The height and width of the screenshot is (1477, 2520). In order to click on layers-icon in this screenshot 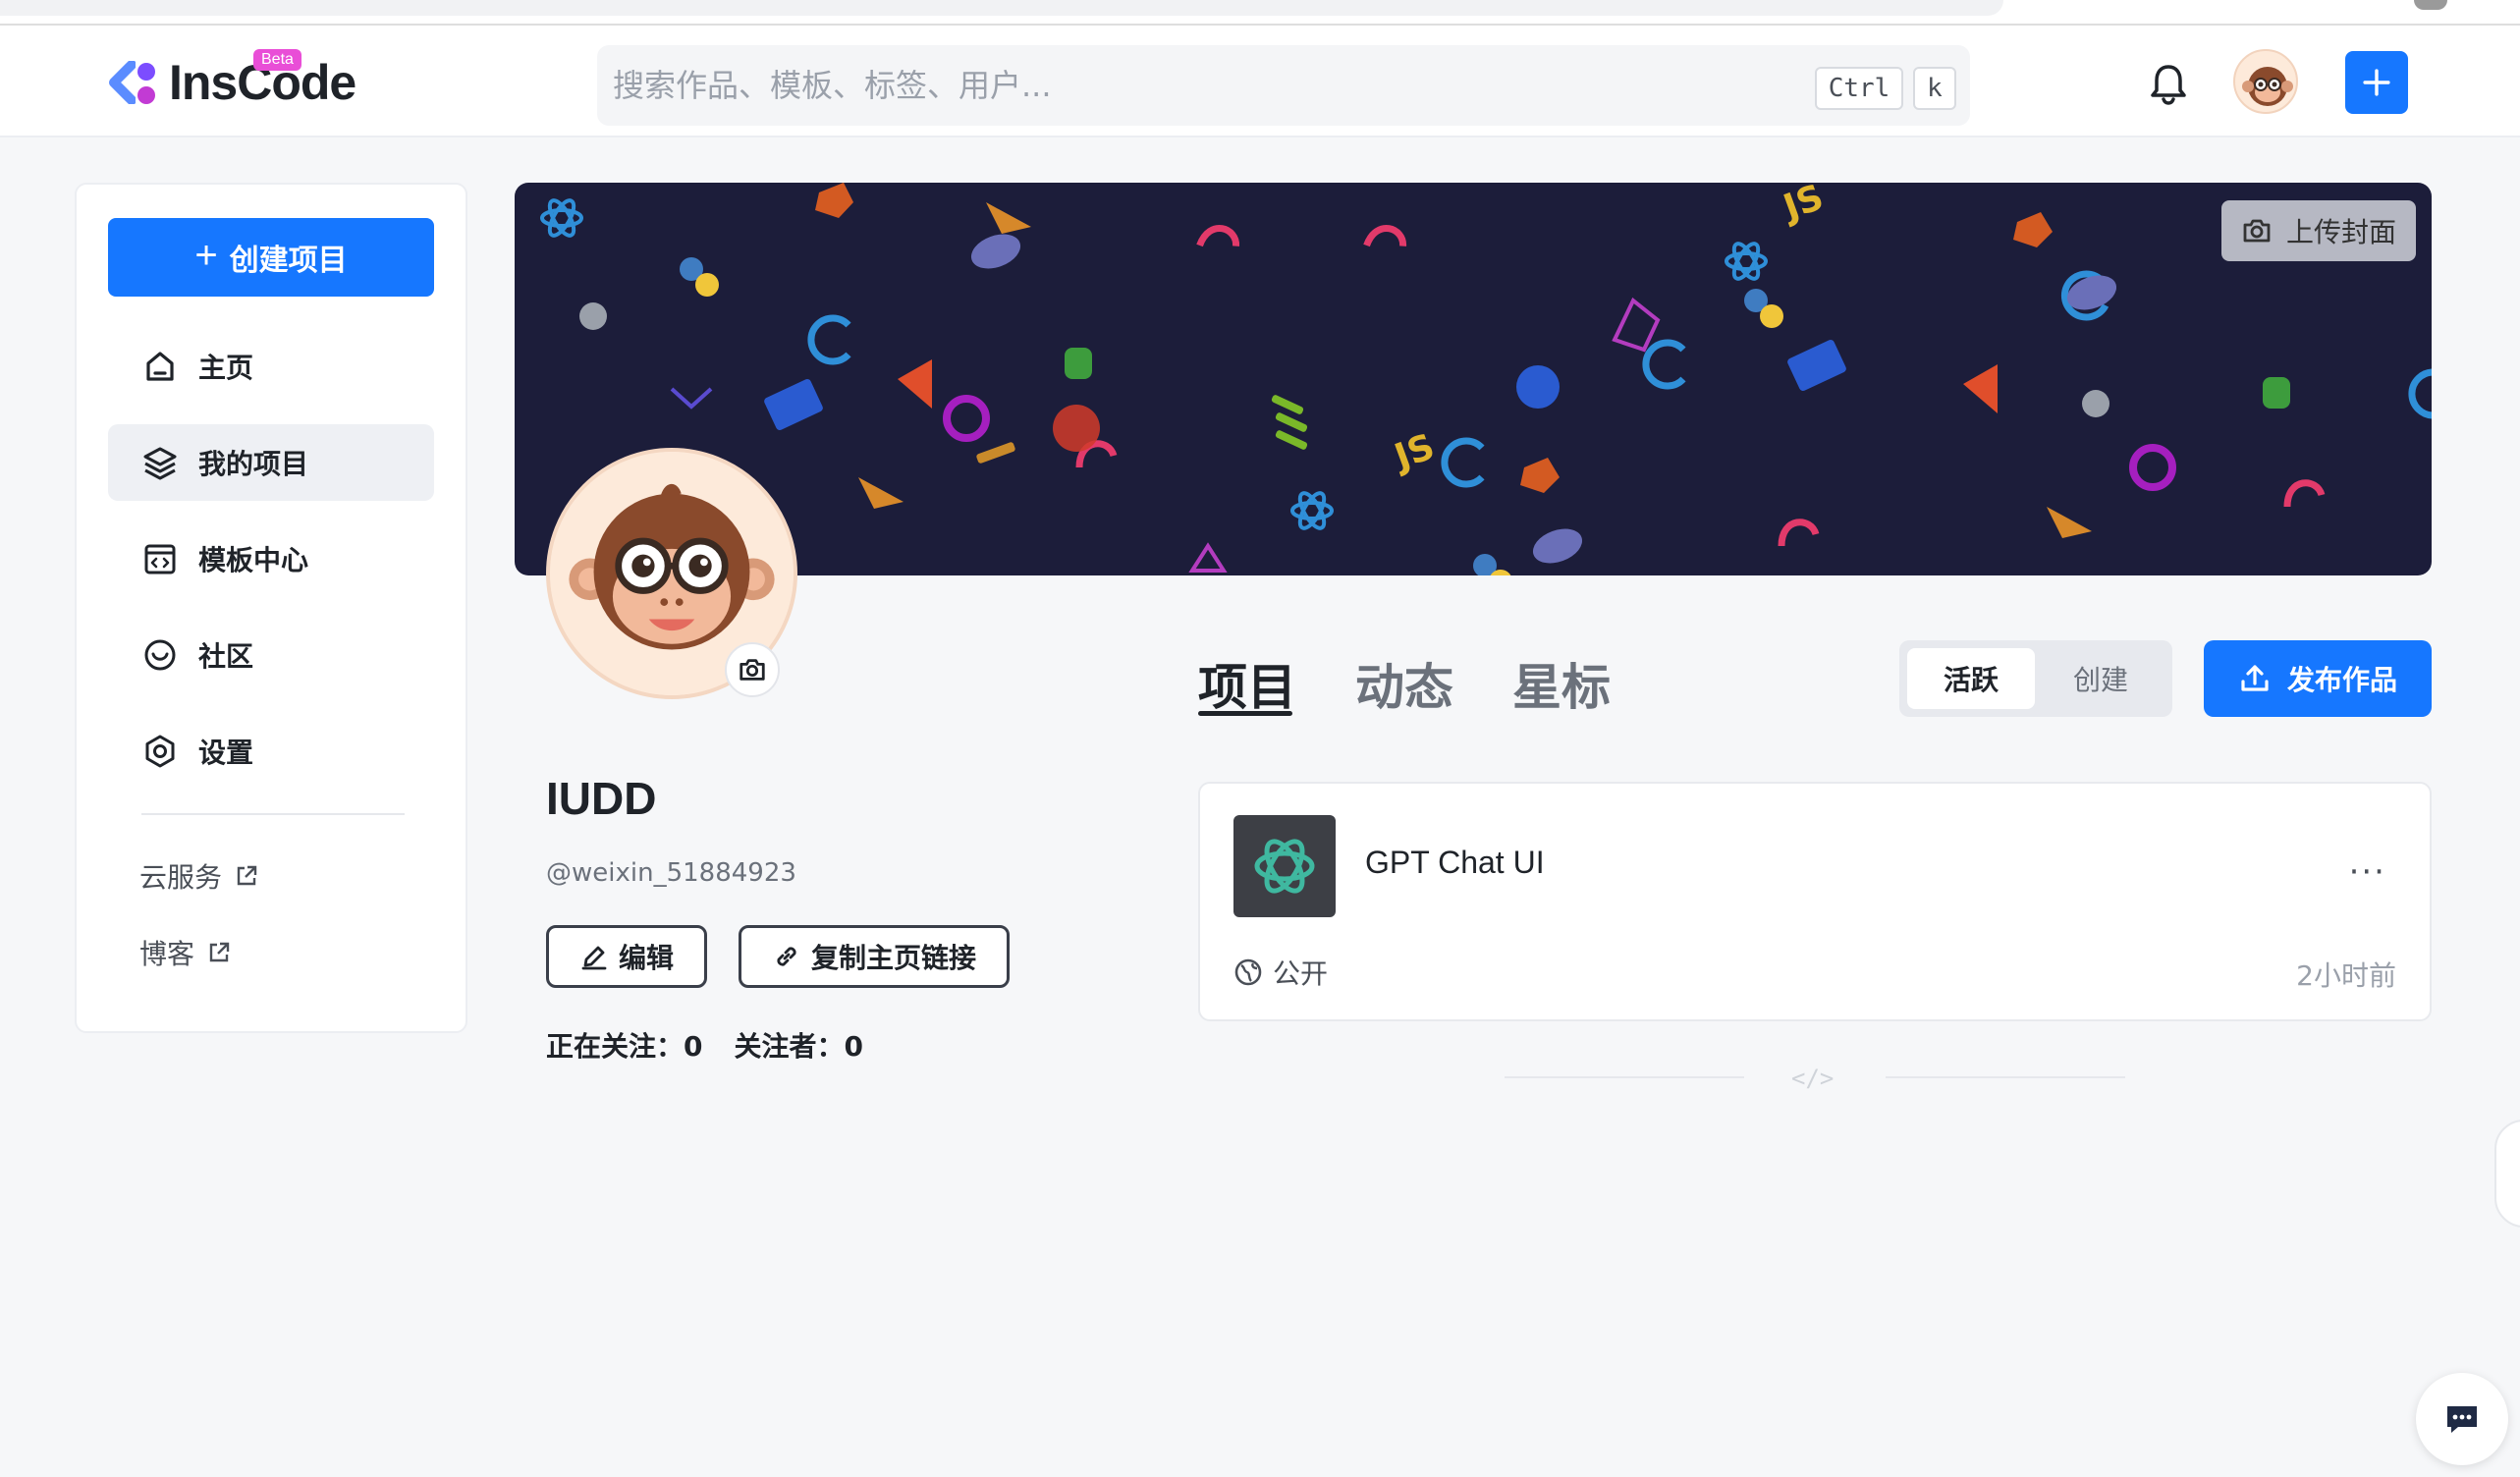, I will do `click(160, 463)`.